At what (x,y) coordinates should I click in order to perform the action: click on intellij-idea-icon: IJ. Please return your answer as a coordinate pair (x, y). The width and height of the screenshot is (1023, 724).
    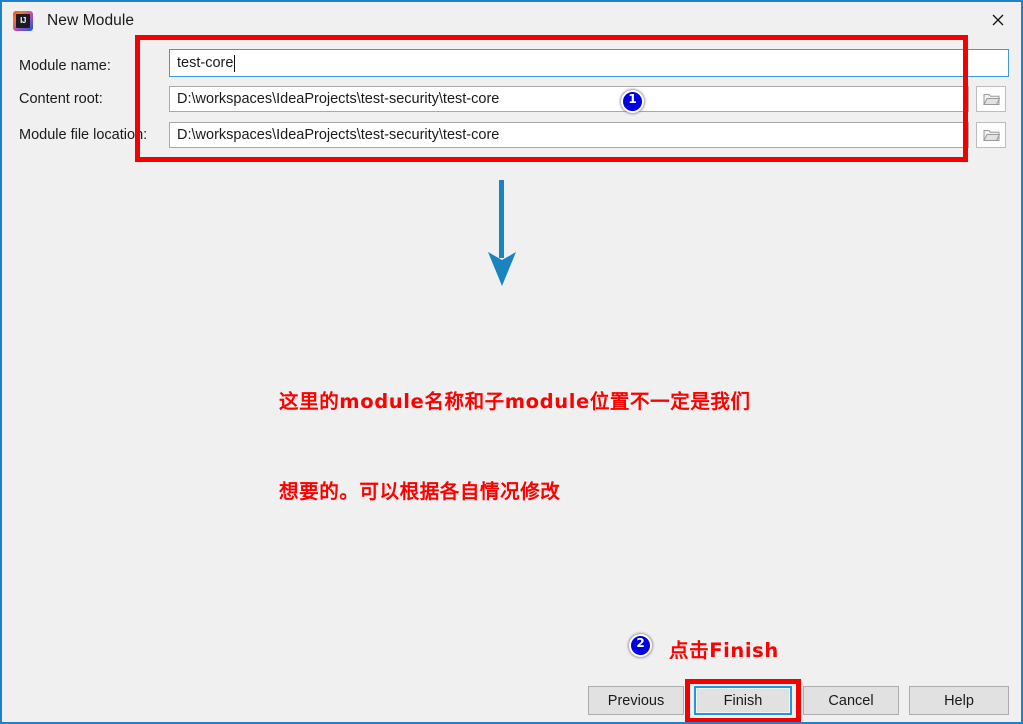
    Looking at the image, I should click on (23, 20).